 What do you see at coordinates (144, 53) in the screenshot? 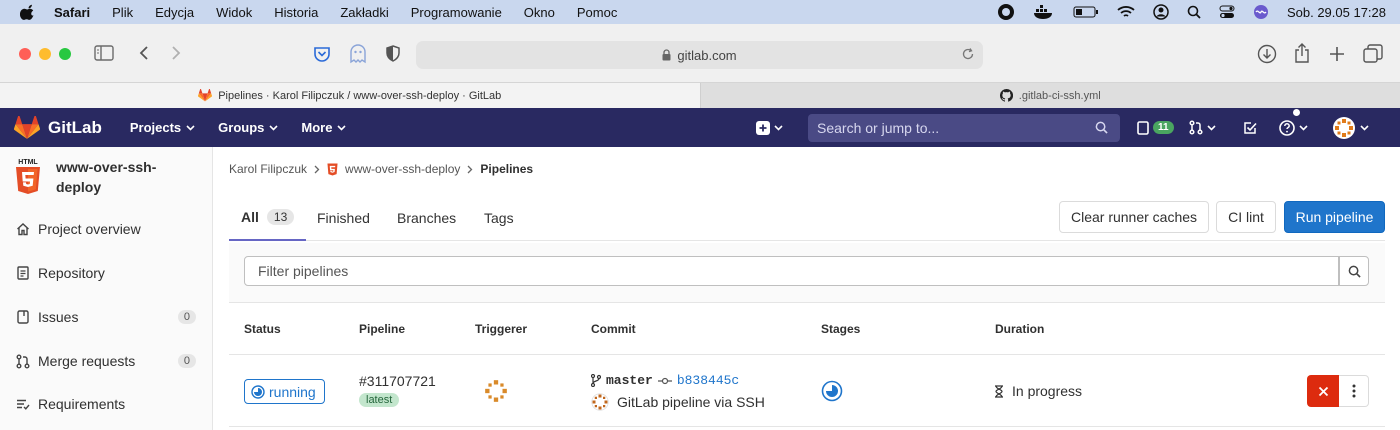
I see `back-icon` at bounding box center [144, 53].